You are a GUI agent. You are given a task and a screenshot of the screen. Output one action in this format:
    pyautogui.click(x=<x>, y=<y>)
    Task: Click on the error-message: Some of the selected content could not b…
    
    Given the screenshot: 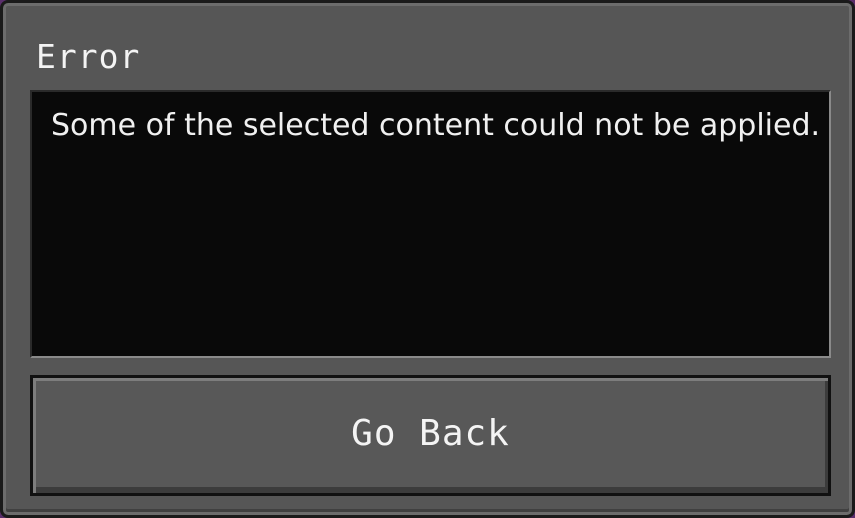 What is the action you would take?
    pyautogui.click(x=436, y=125)
    